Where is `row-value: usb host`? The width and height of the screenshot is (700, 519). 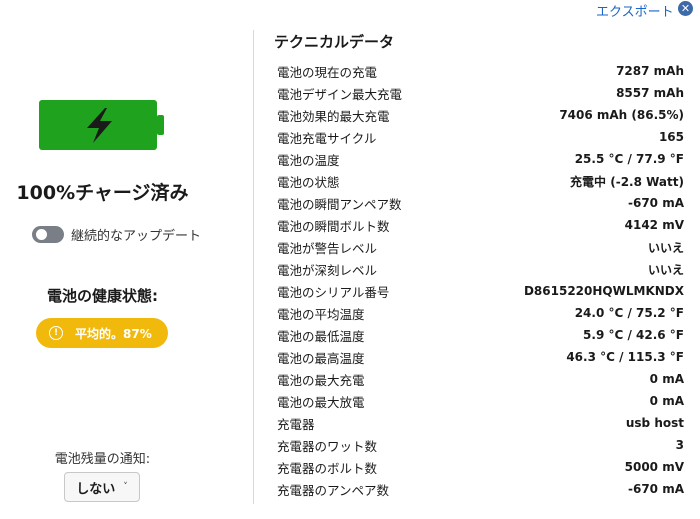 row-value: usb host is located at coordinates (654, 423).